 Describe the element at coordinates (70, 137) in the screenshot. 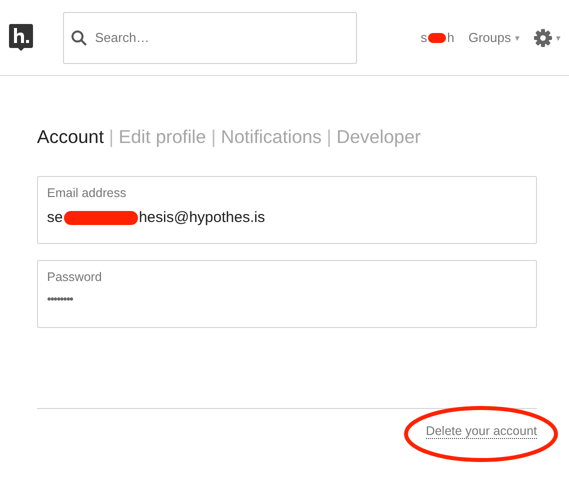

I see `settings-tab: Account` at that location.